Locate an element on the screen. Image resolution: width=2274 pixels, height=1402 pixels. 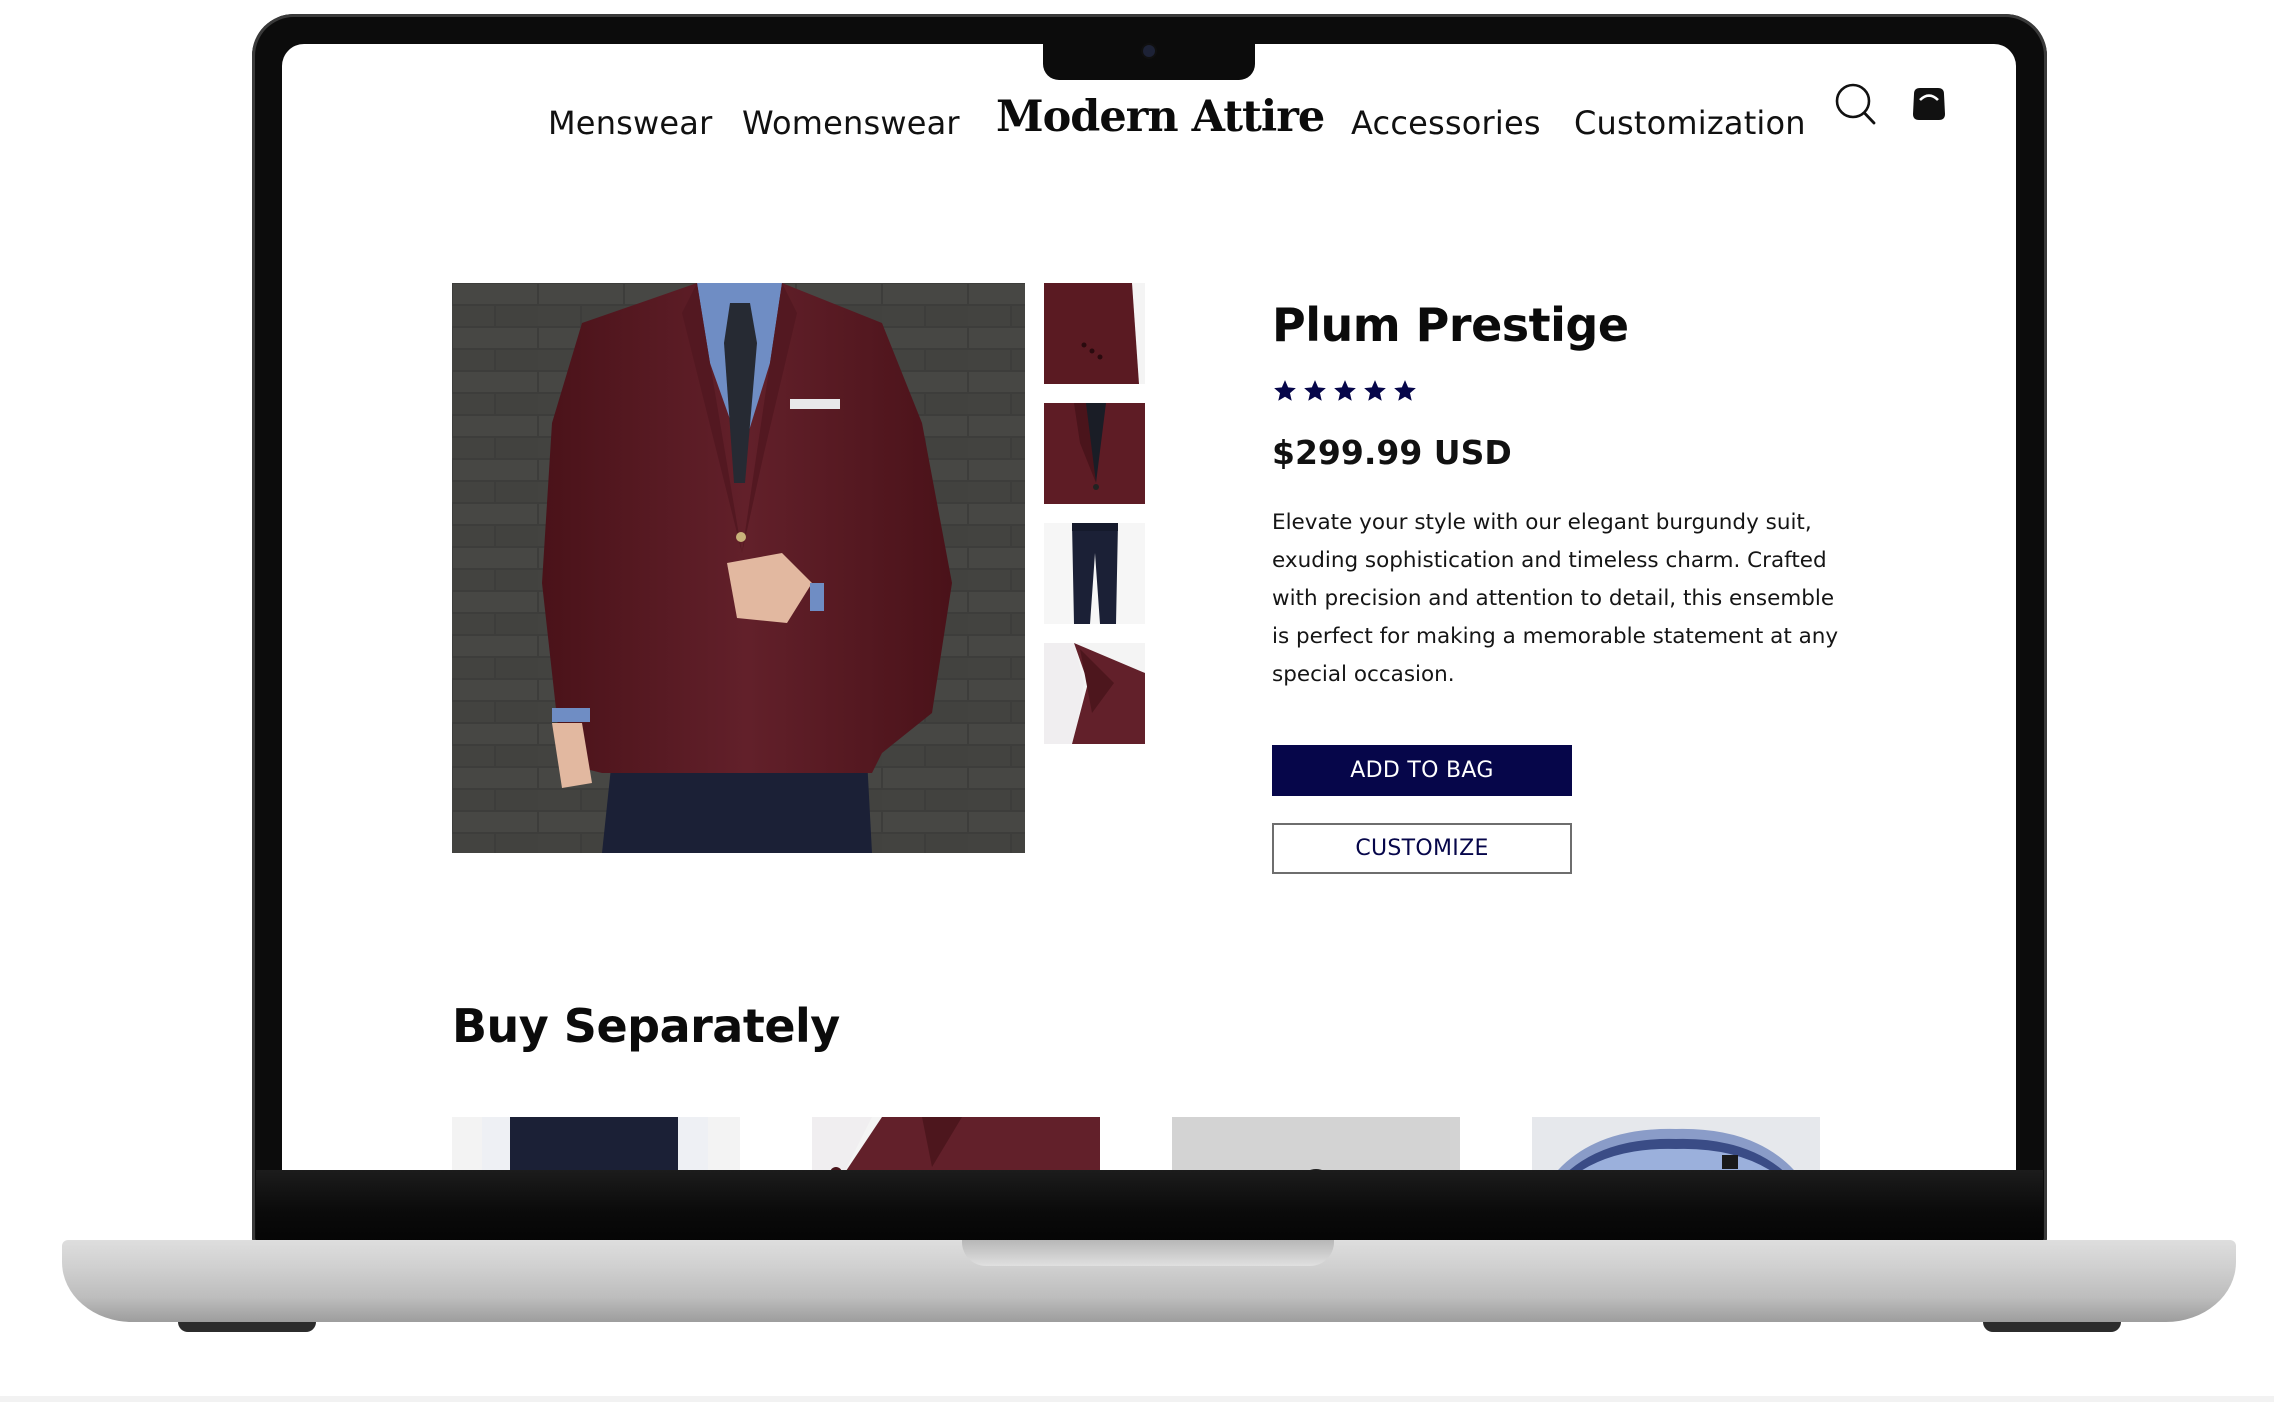
laptop-base-notch is located at coordinates (1148, 1253).